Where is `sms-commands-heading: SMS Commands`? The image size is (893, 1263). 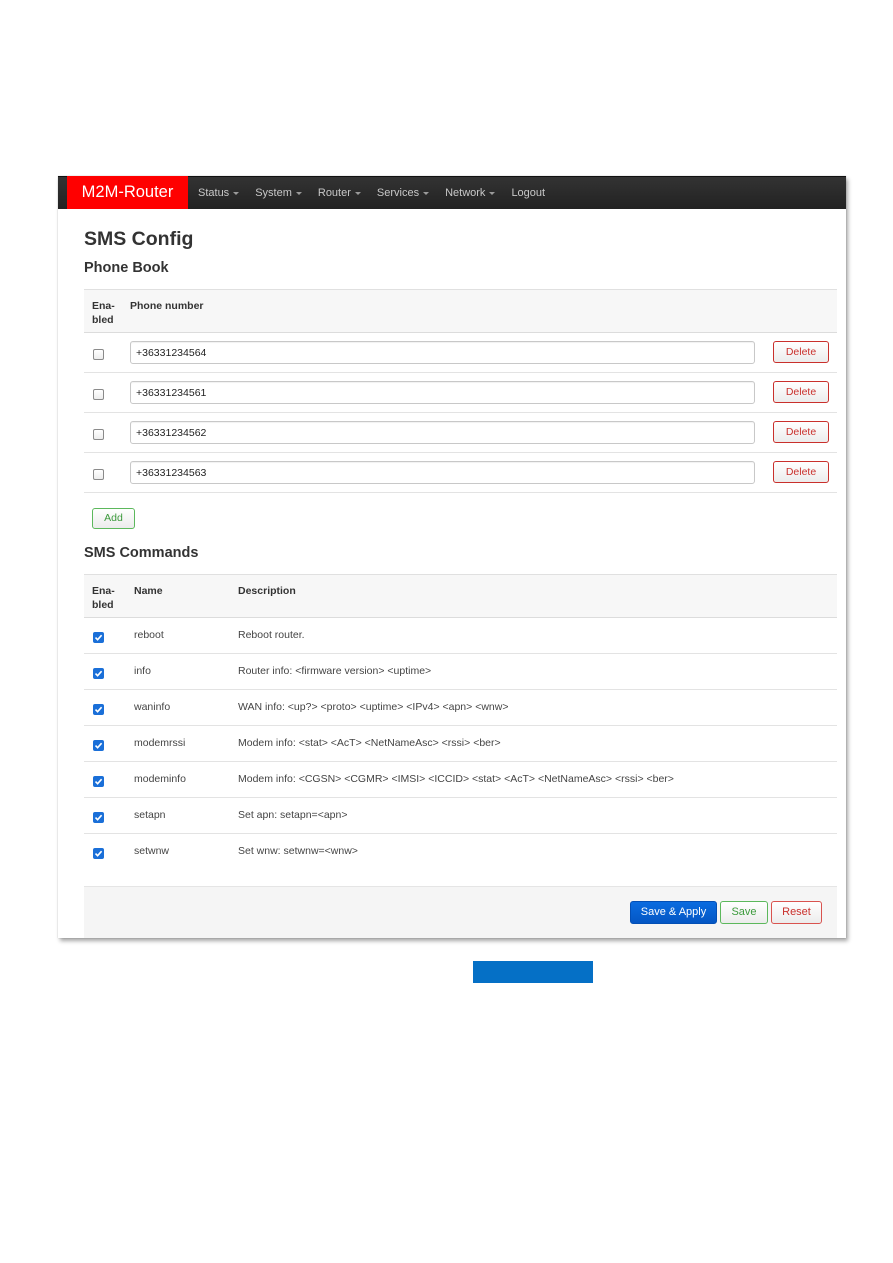
sms-commands-heading: SMS Commands is located at coordinates (141, 553).